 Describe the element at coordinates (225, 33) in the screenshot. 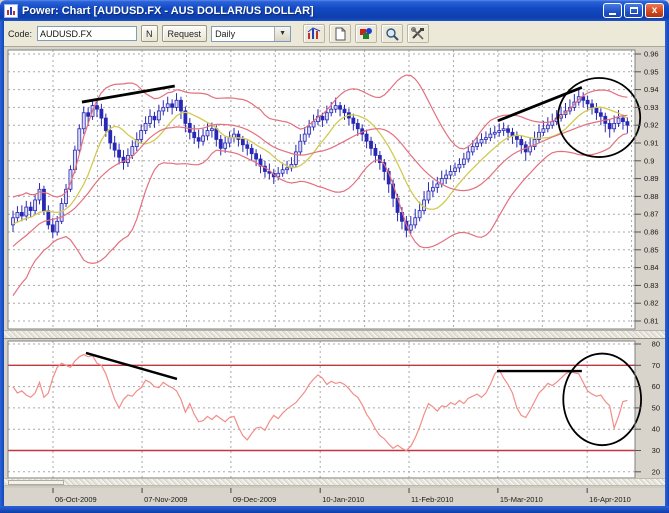

I see `period-value: Daily` at that location.